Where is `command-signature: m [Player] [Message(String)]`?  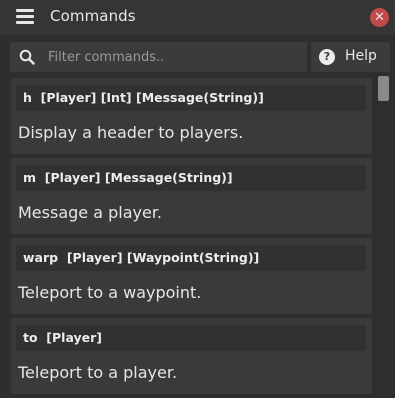 command-signature: m [Player] [Message(String)] is located at coordinates (191, 178).